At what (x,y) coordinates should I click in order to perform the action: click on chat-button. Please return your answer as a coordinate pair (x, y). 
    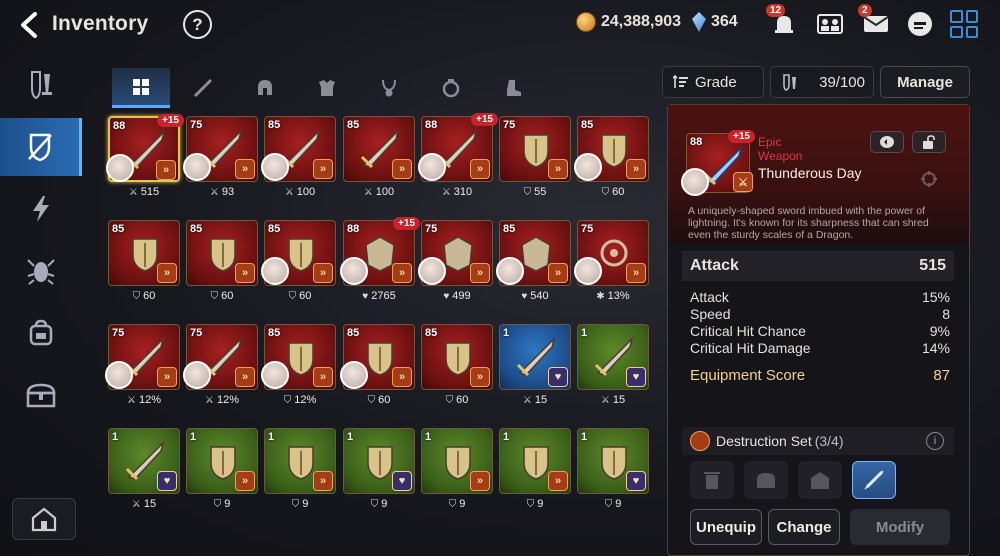
    Looking at the image, I should click on (920, 24).